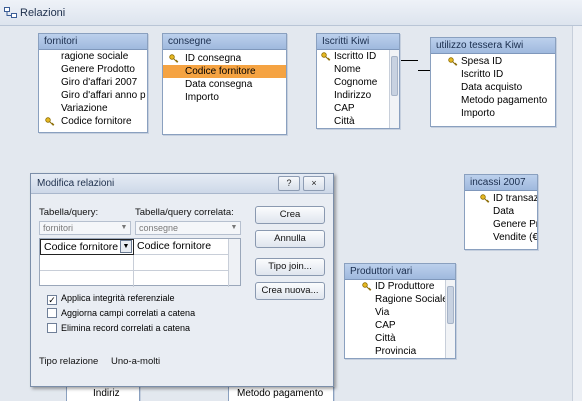  I want to click on field-row: Giro d'affari 2007, so click(93, 82).